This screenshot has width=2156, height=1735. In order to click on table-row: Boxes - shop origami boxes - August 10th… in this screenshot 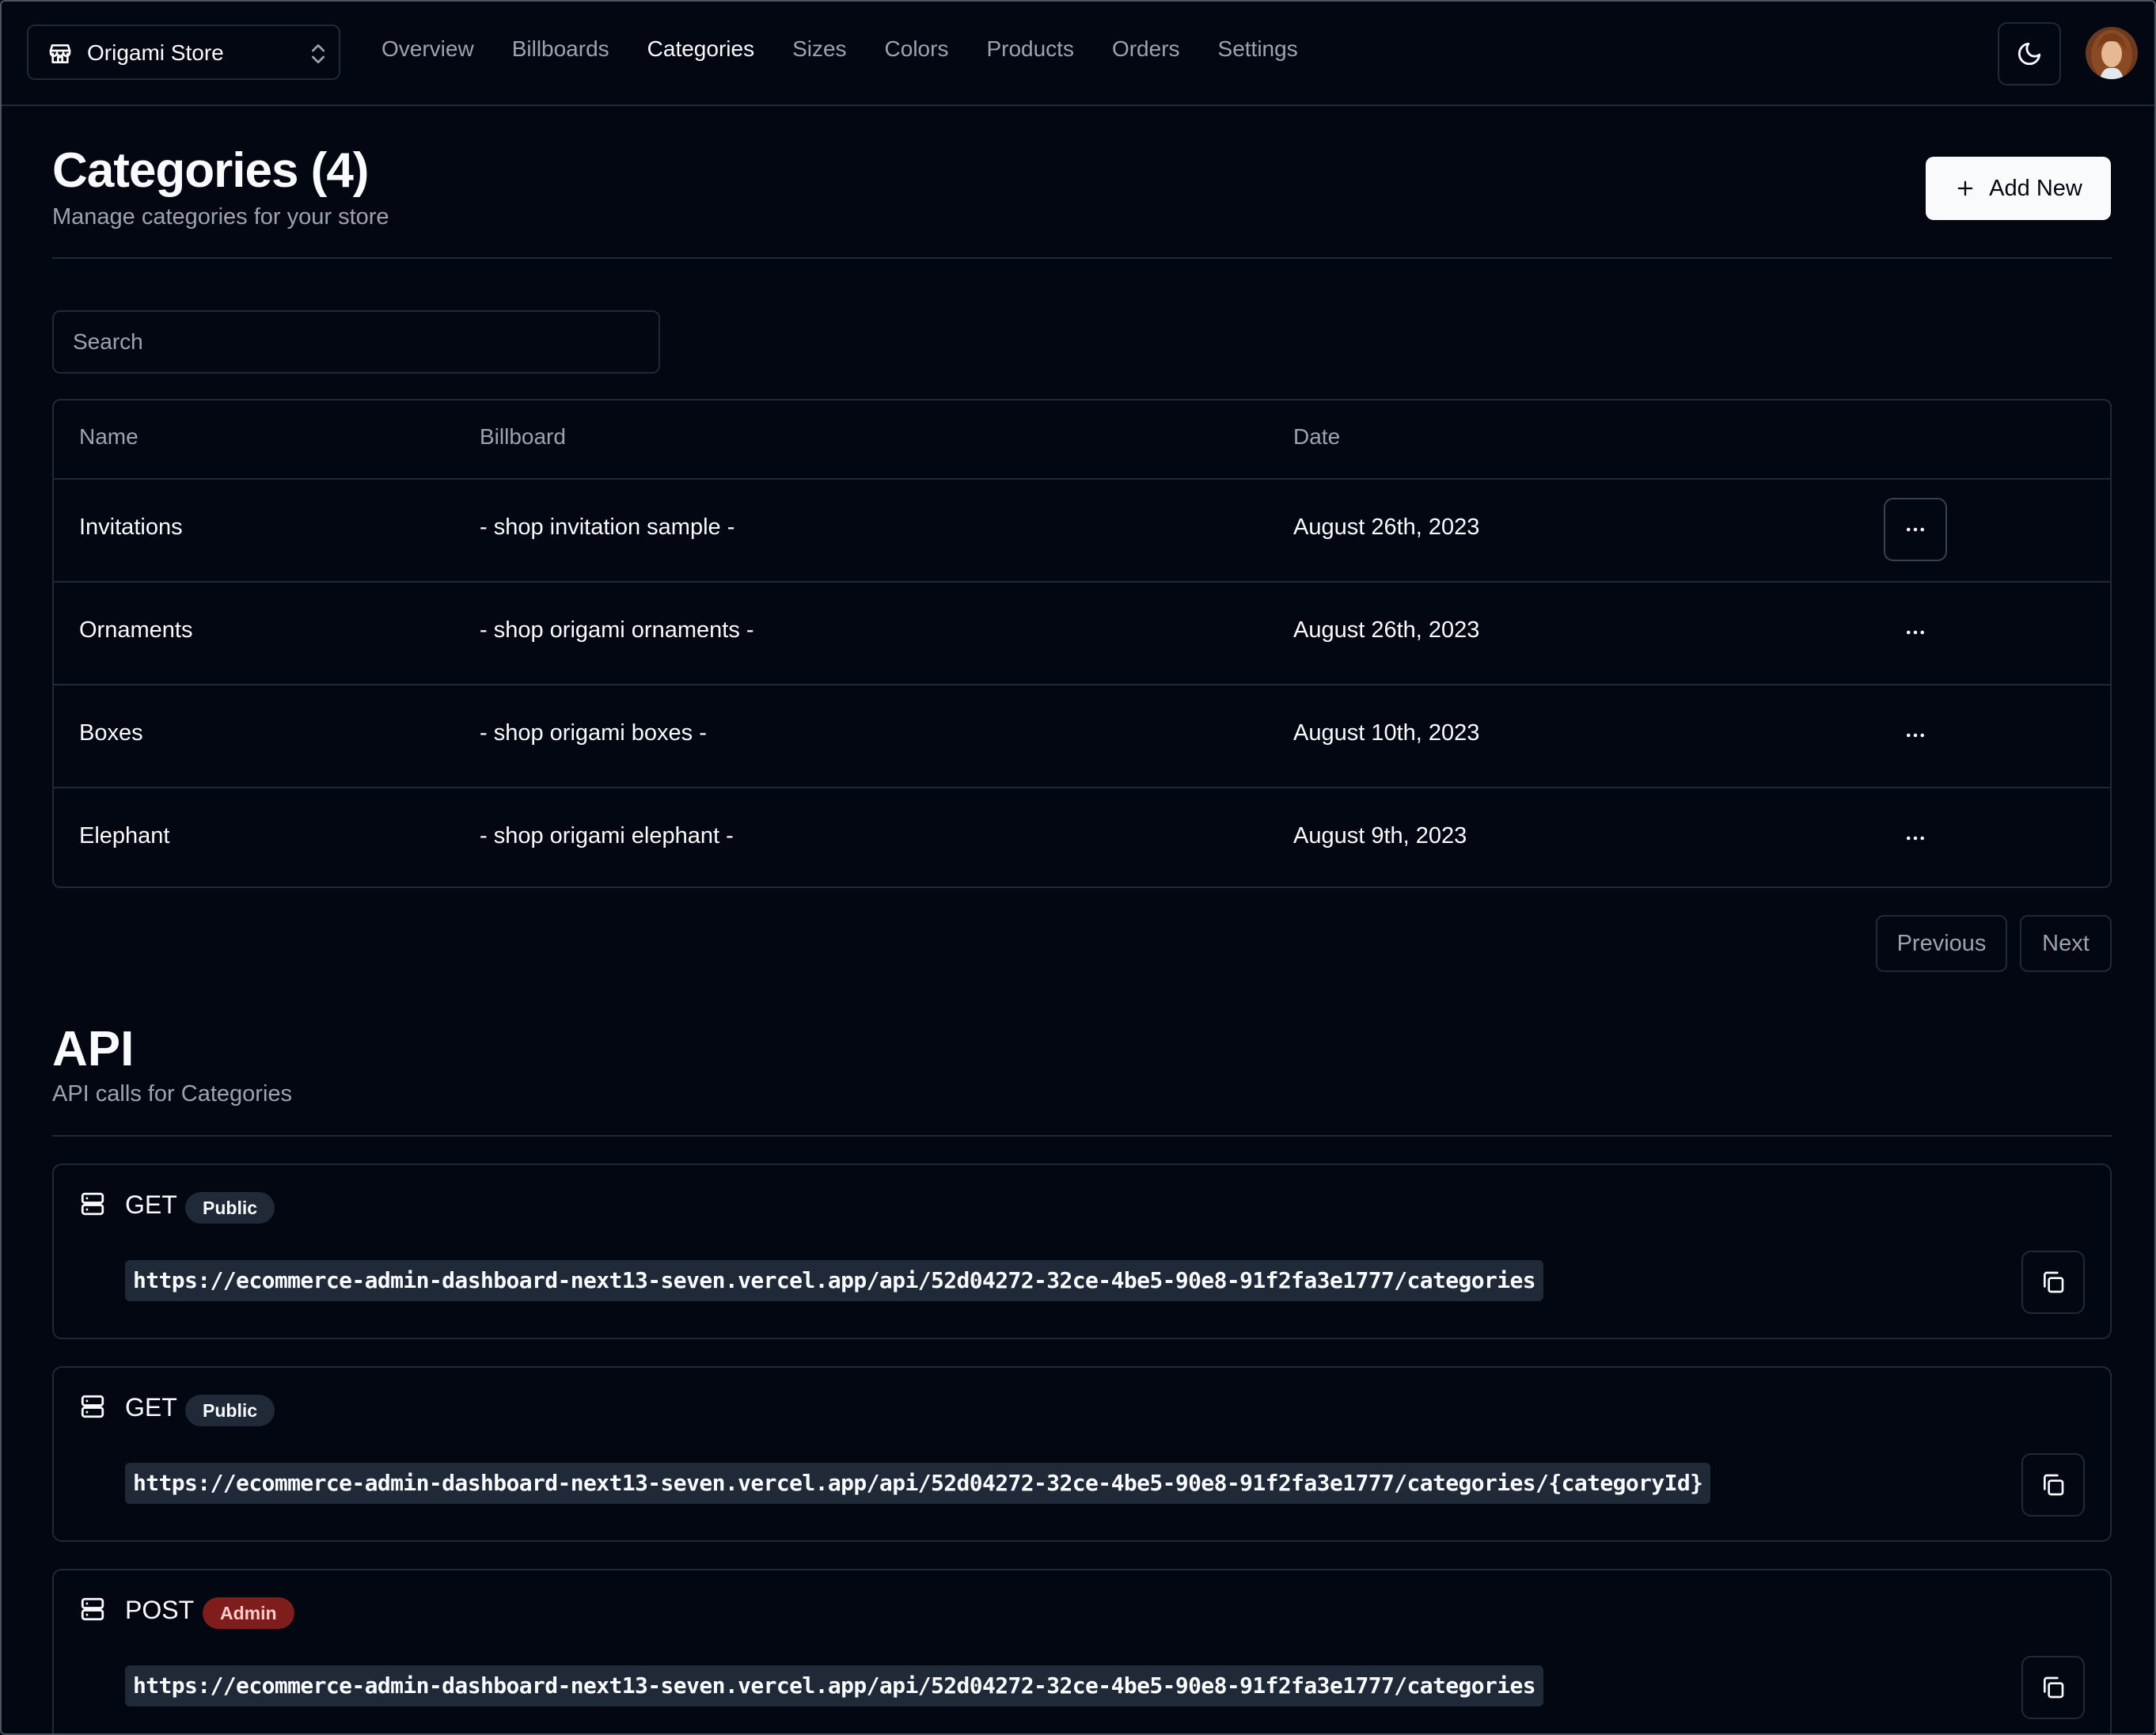, I will do `click(1082, 736)`.